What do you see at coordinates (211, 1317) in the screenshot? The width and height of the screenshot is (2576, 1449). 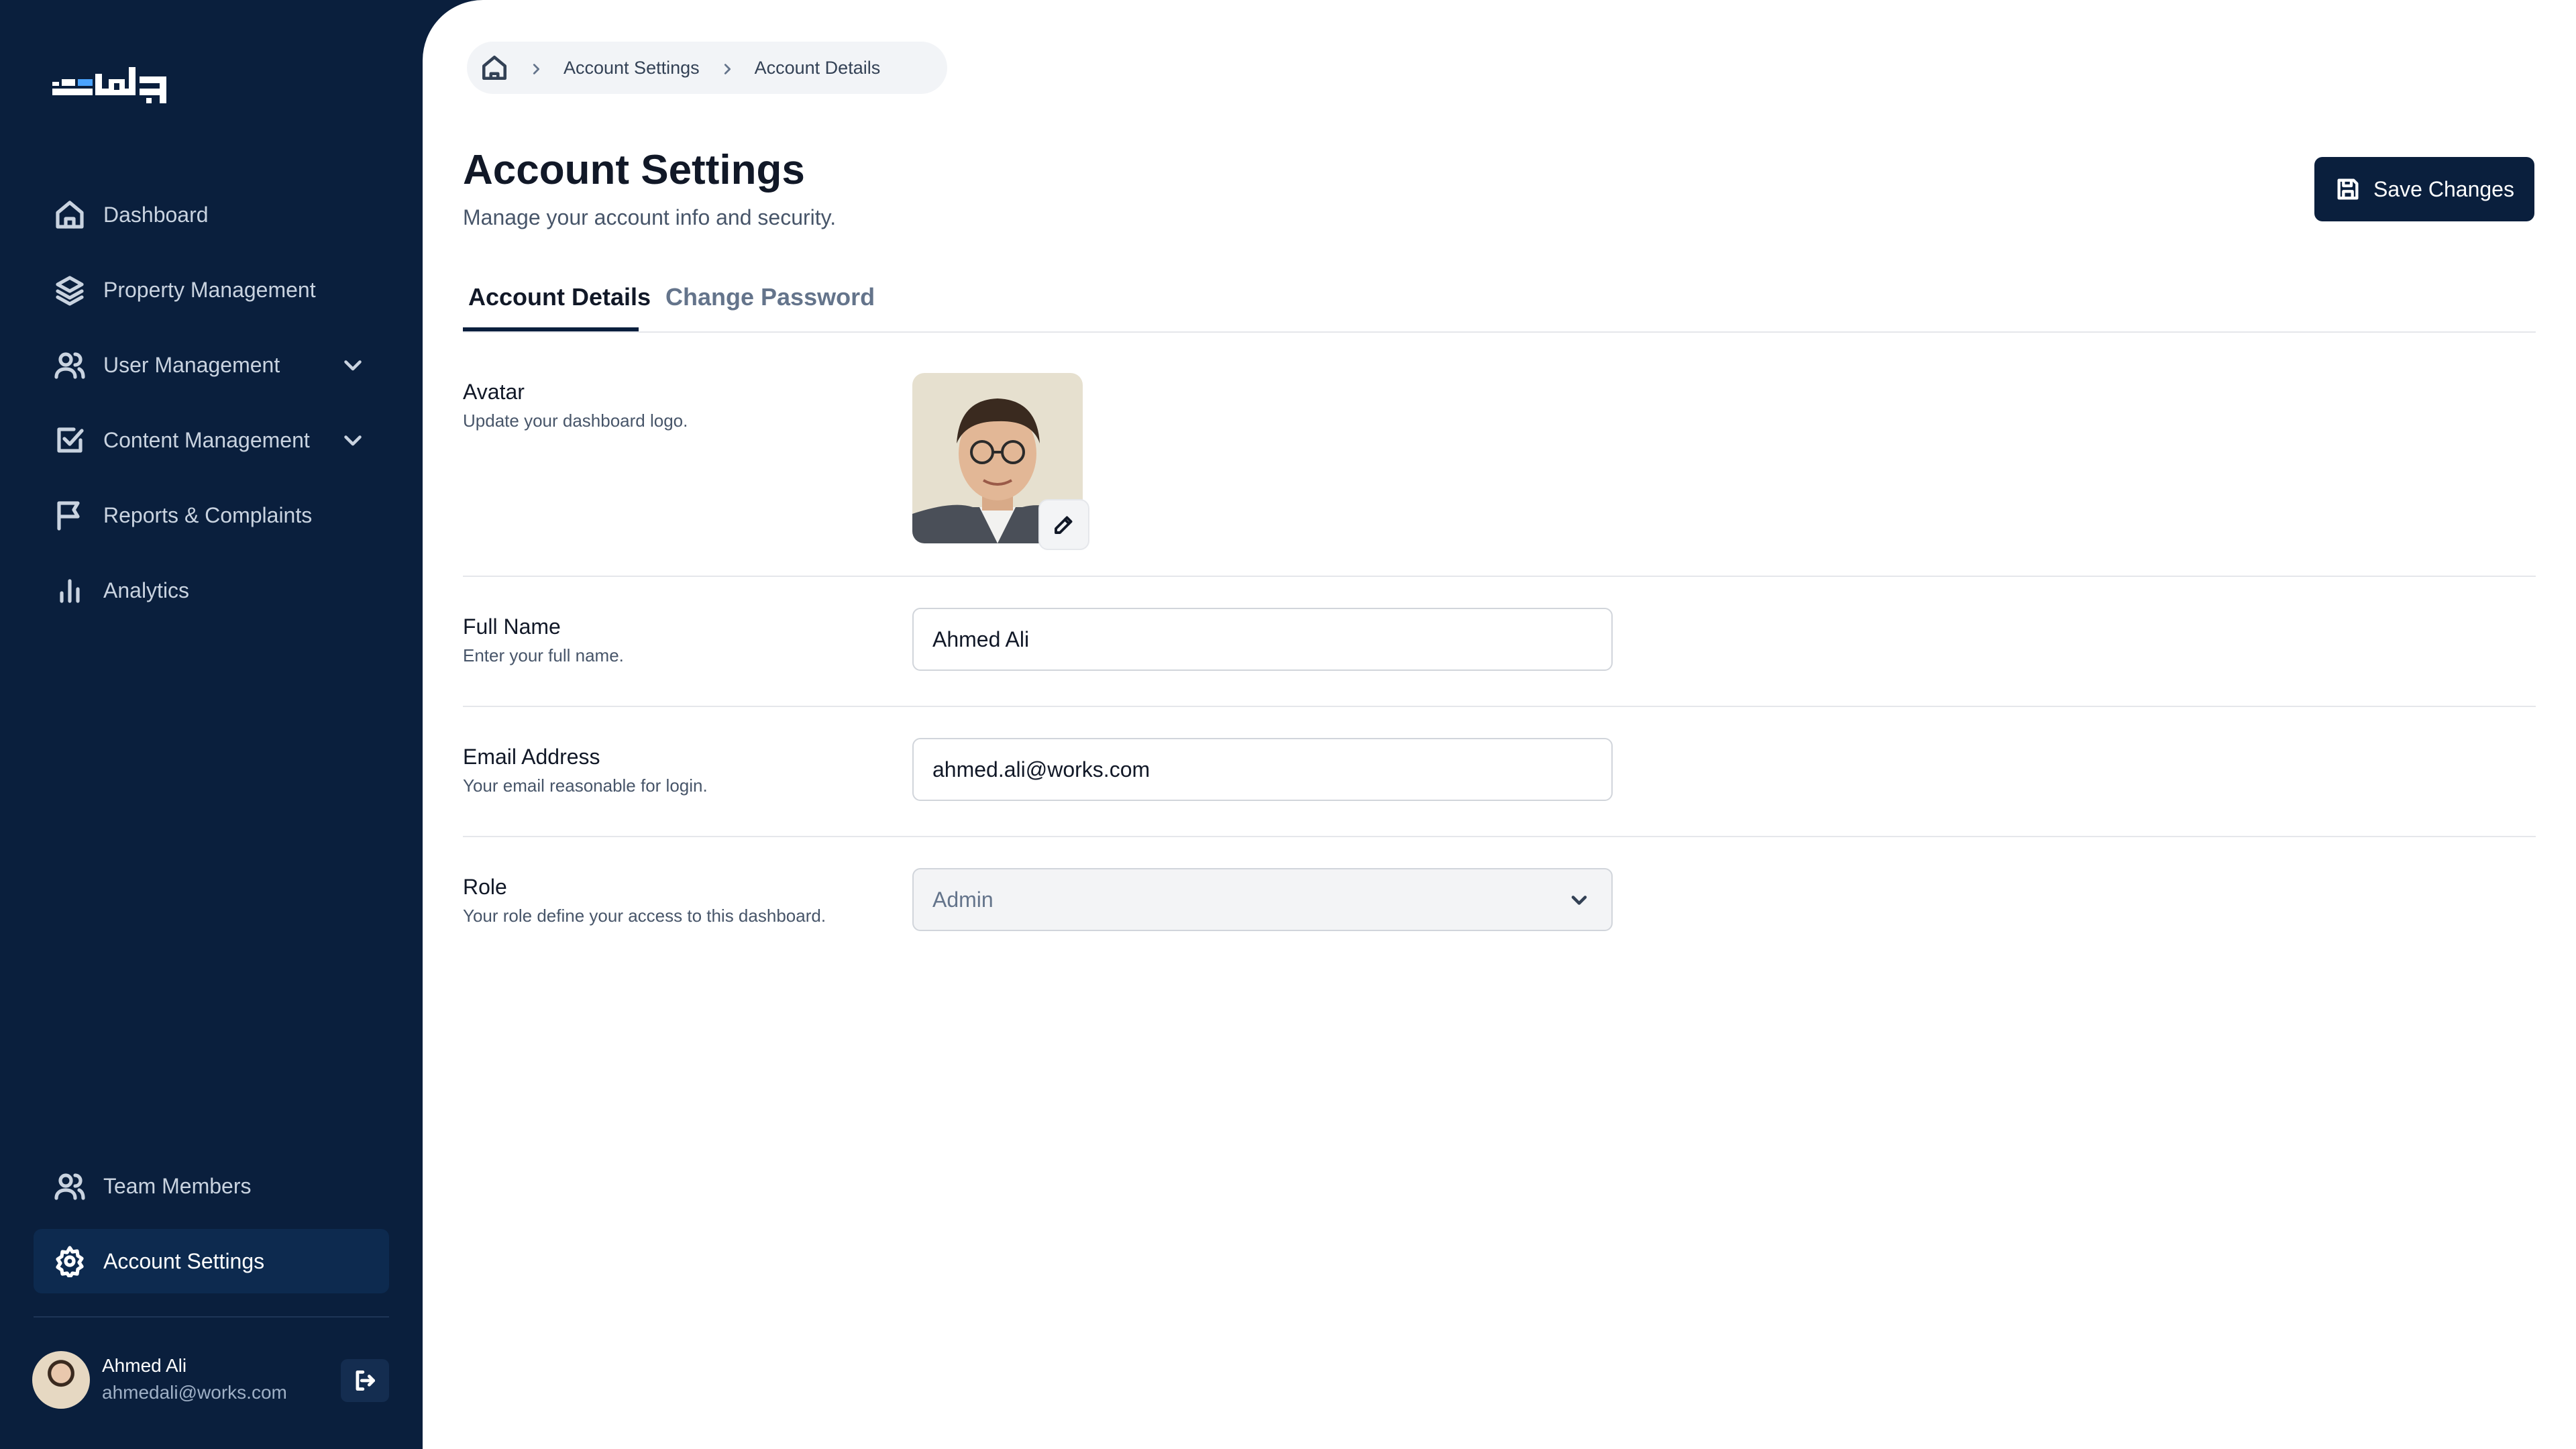 I see `sidebar-divider` at bounding box center [211, 1317].